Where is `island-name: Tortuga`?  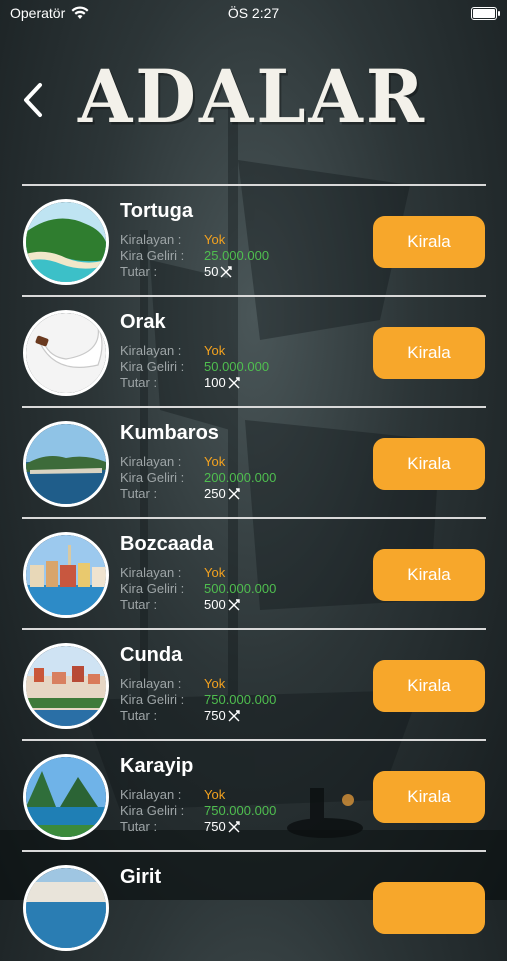 island-name: Tortuga is located at coordinates (156, 211).